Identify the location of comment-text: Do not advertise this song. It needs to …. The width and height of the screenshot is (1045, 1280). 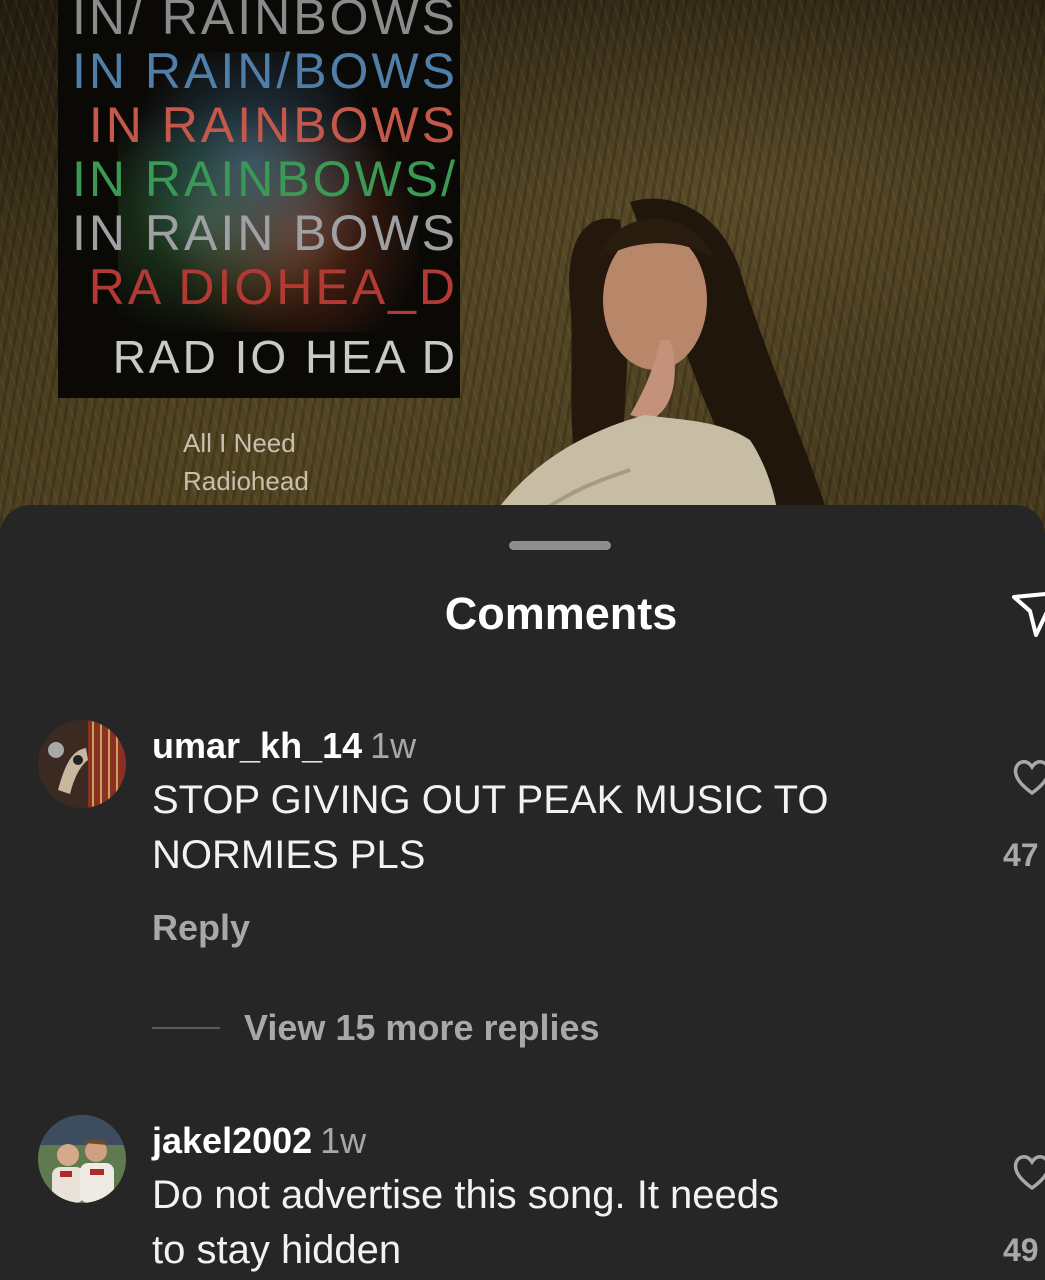
(552, 1223).